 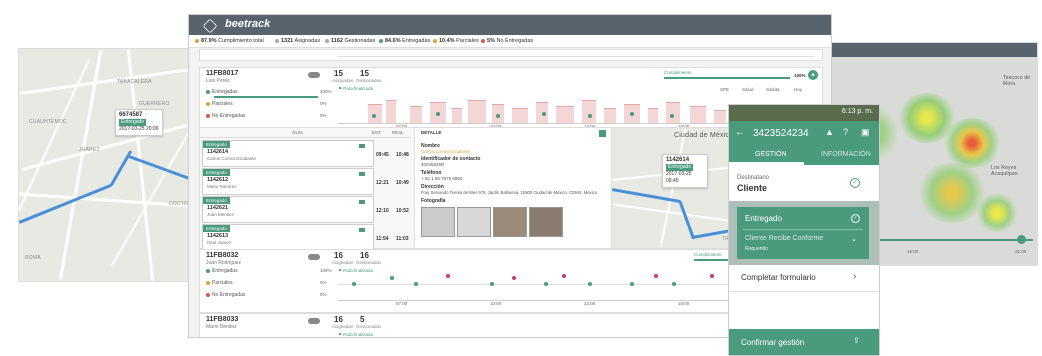 What do you see at coordinates (854, 239) in the screenshot?
I see `chevron-down-icon: ⌄` at bounding box center [854, 239].